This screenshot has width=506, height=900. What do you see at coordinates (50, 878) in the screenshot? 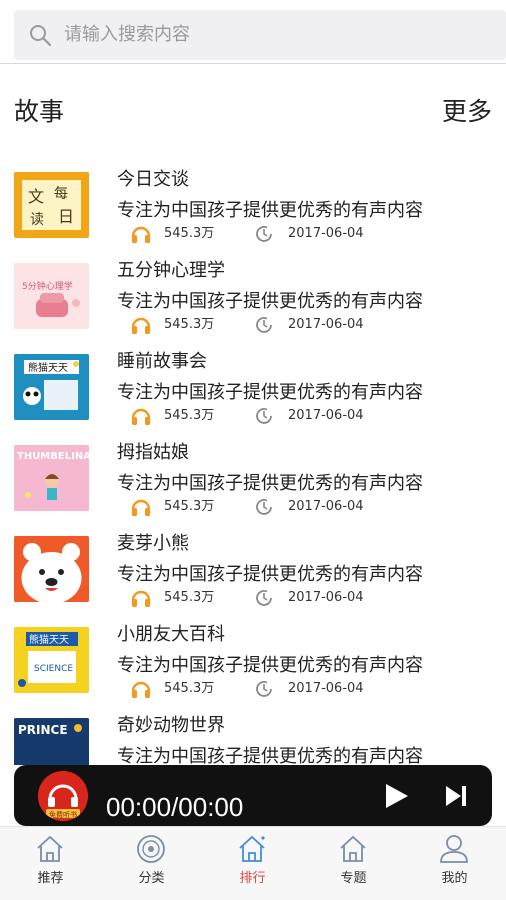
I see `tab-label: 推荐` at bounding box center [50, 878].